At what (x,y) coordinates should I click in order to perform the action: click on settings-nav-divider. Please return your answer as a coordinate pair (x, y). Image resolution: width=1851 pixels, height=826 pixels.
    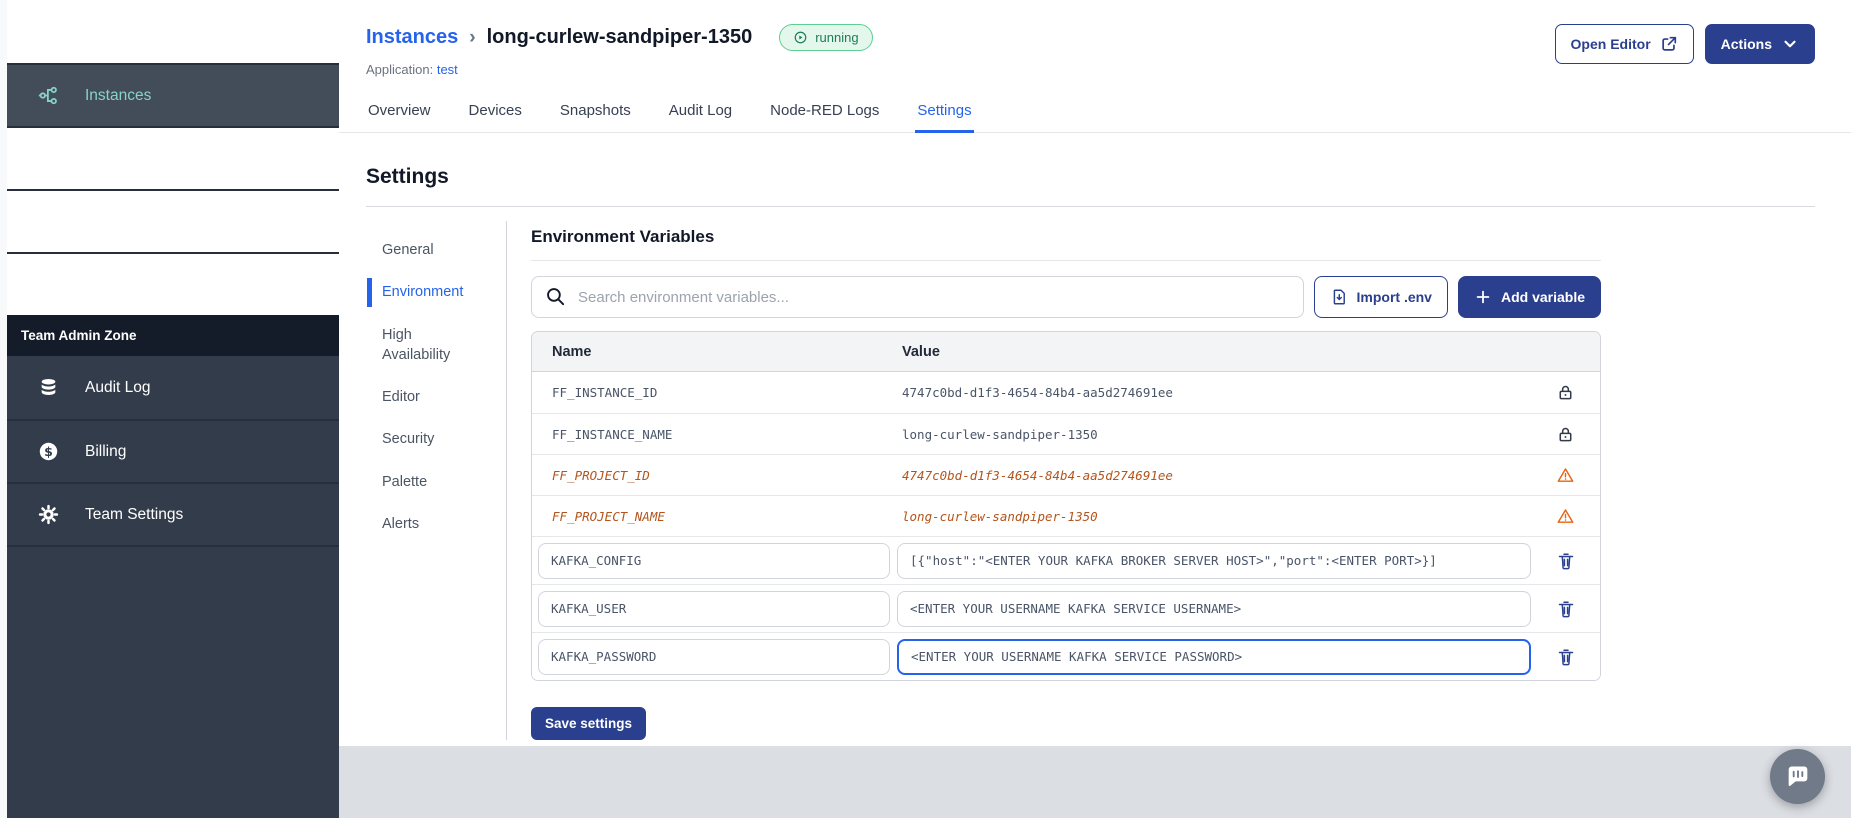
    Looking at the image, I should click on (506, 480).